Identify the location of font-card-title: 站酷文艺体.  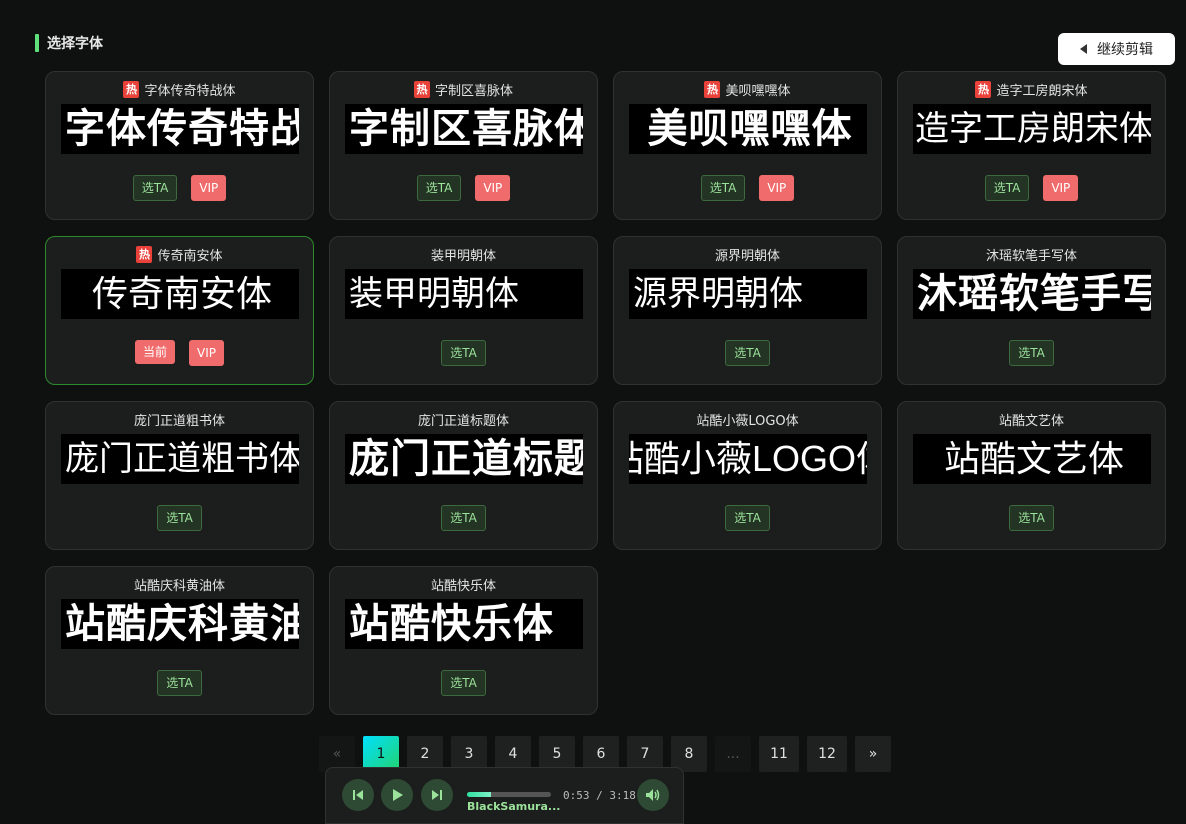
(1031, 419).